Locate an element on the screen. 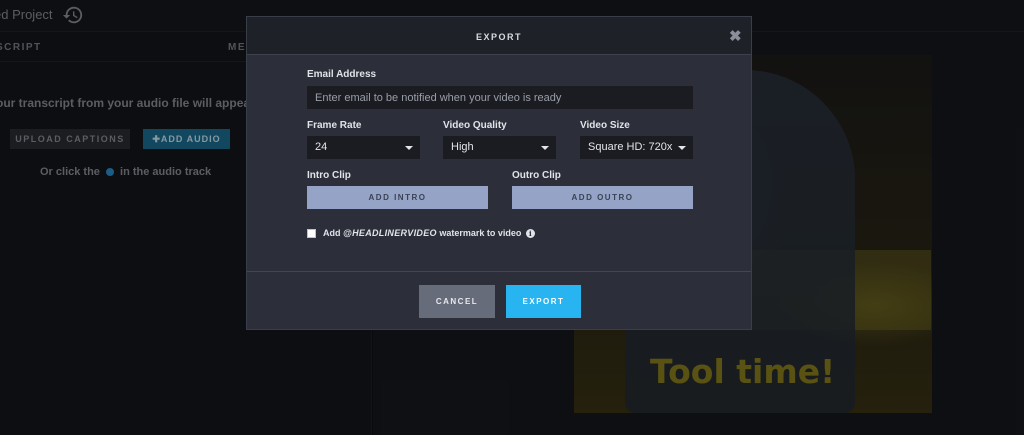  footer-divider is located at coordinates (499, 271).